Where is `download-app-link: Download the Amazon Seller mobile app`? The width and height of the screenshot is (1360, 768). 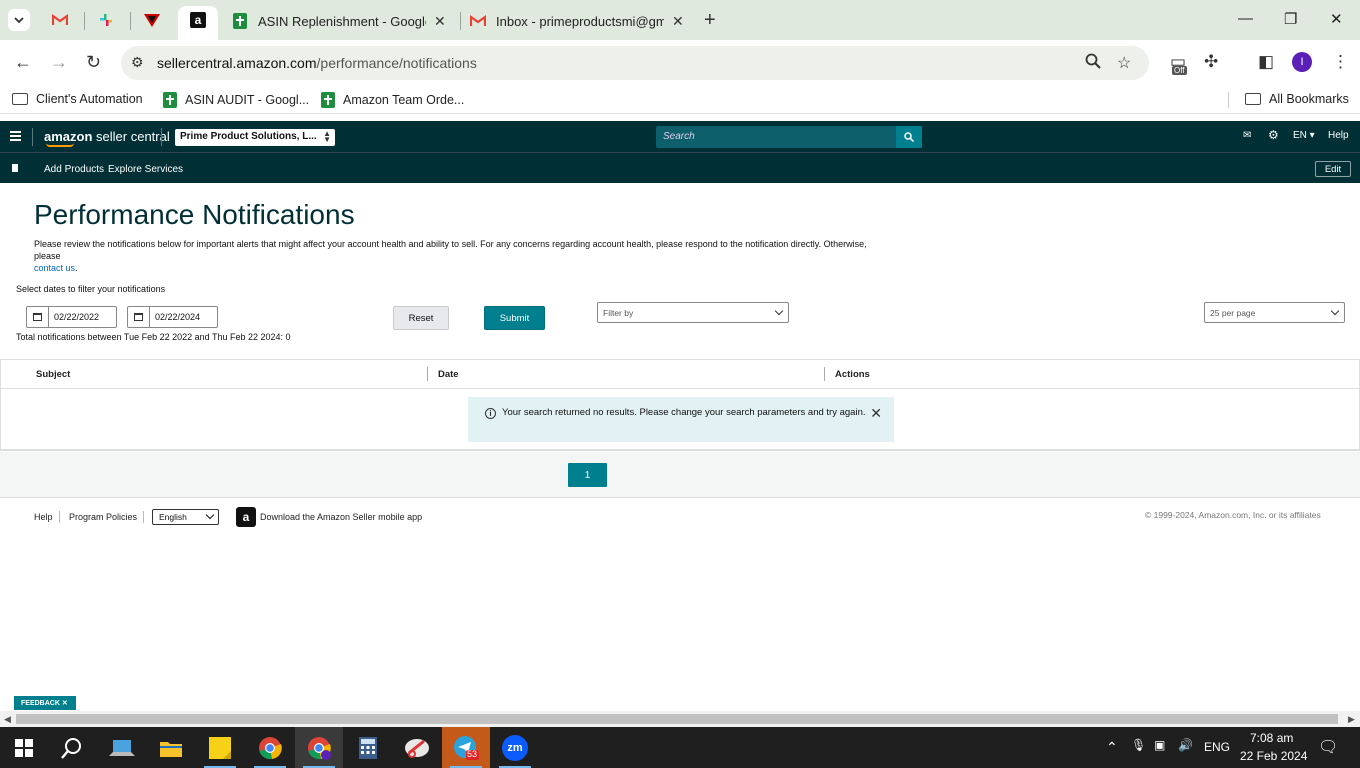
download-app-link: Download the Amazon Seller mobile app is located at coordinates (341, 517).